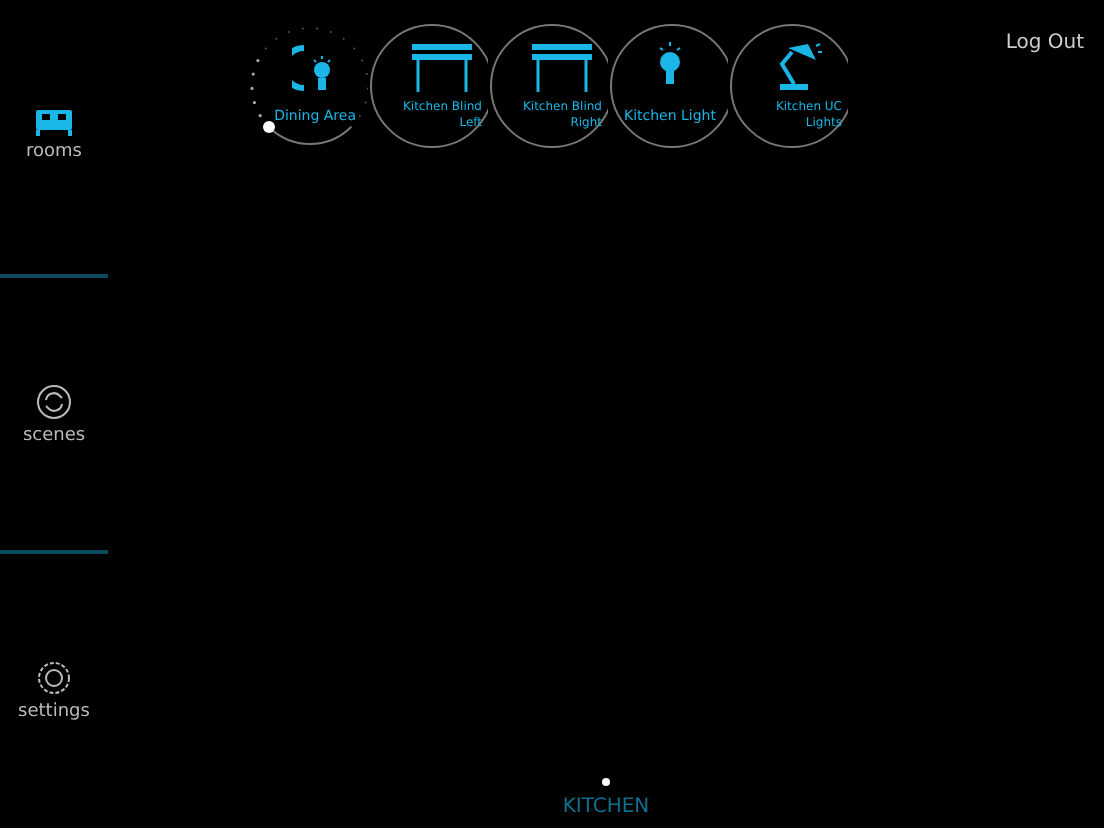  What do you see at coordinates (53, 401) in the screenshot?
I see `refresh-icon` at bounding box center [53, 401].